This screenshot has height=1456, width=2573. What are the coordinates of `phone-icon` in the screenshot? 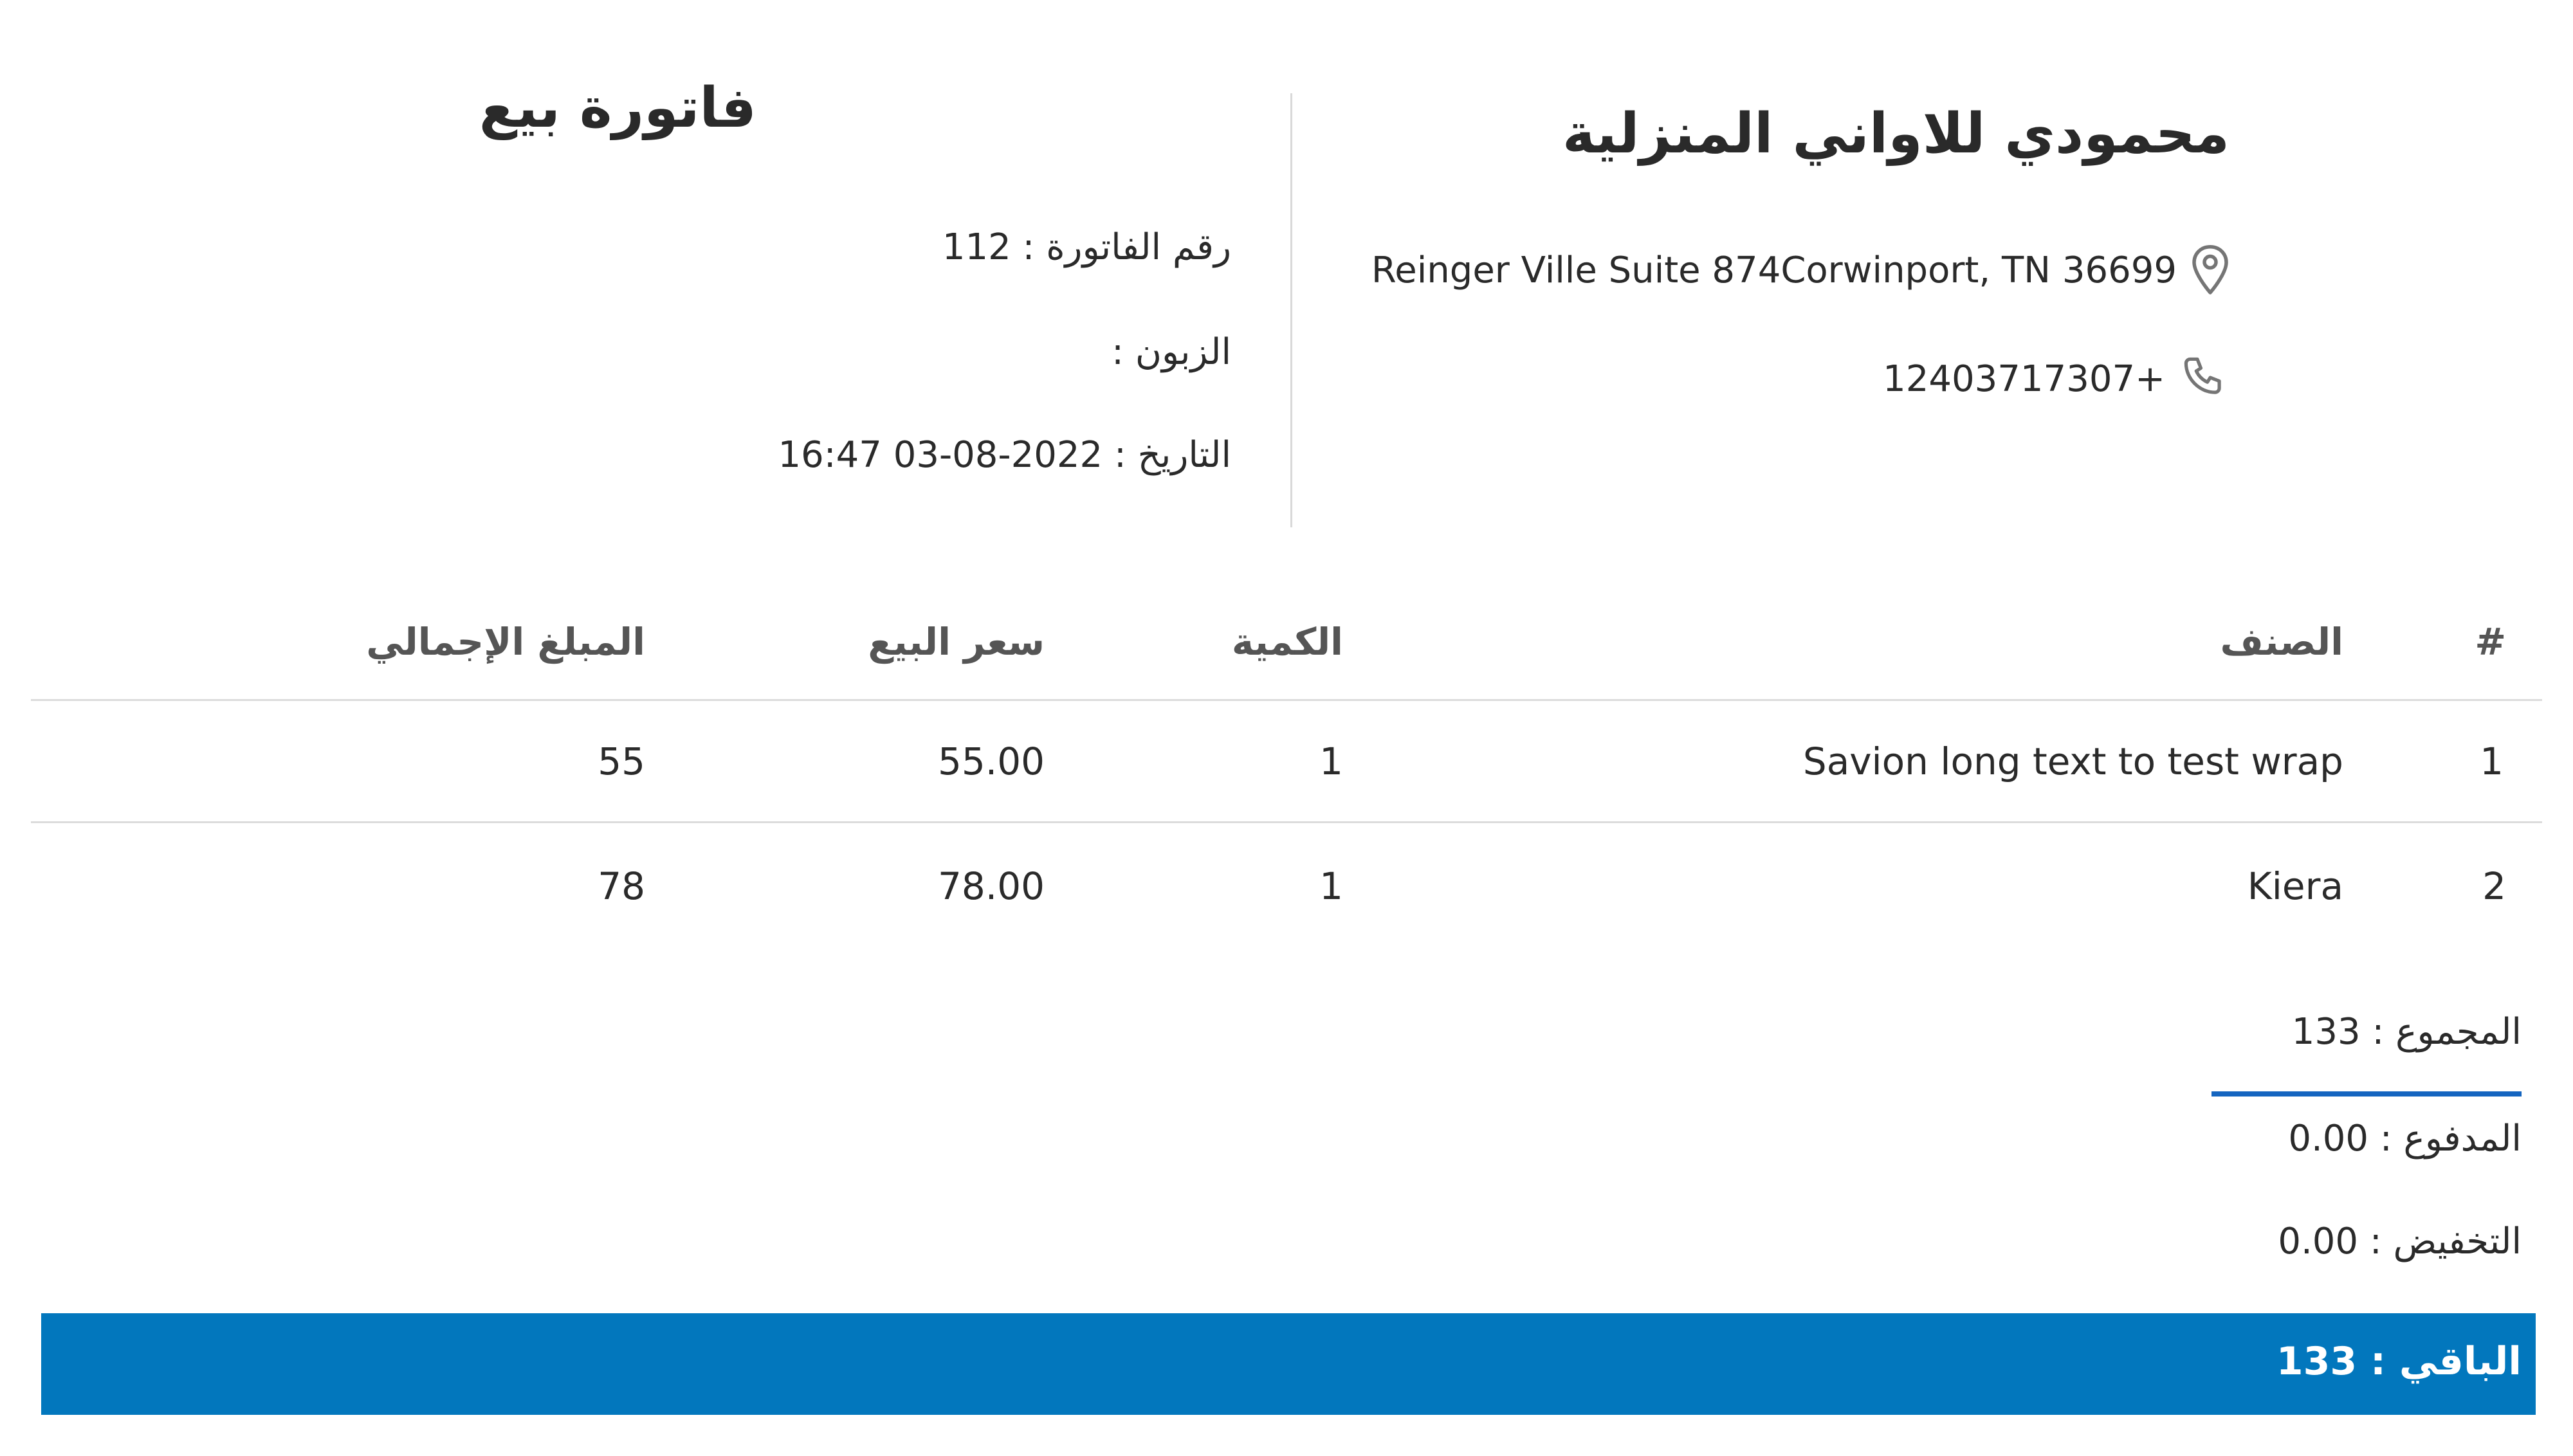 It's located at (2204, 379).